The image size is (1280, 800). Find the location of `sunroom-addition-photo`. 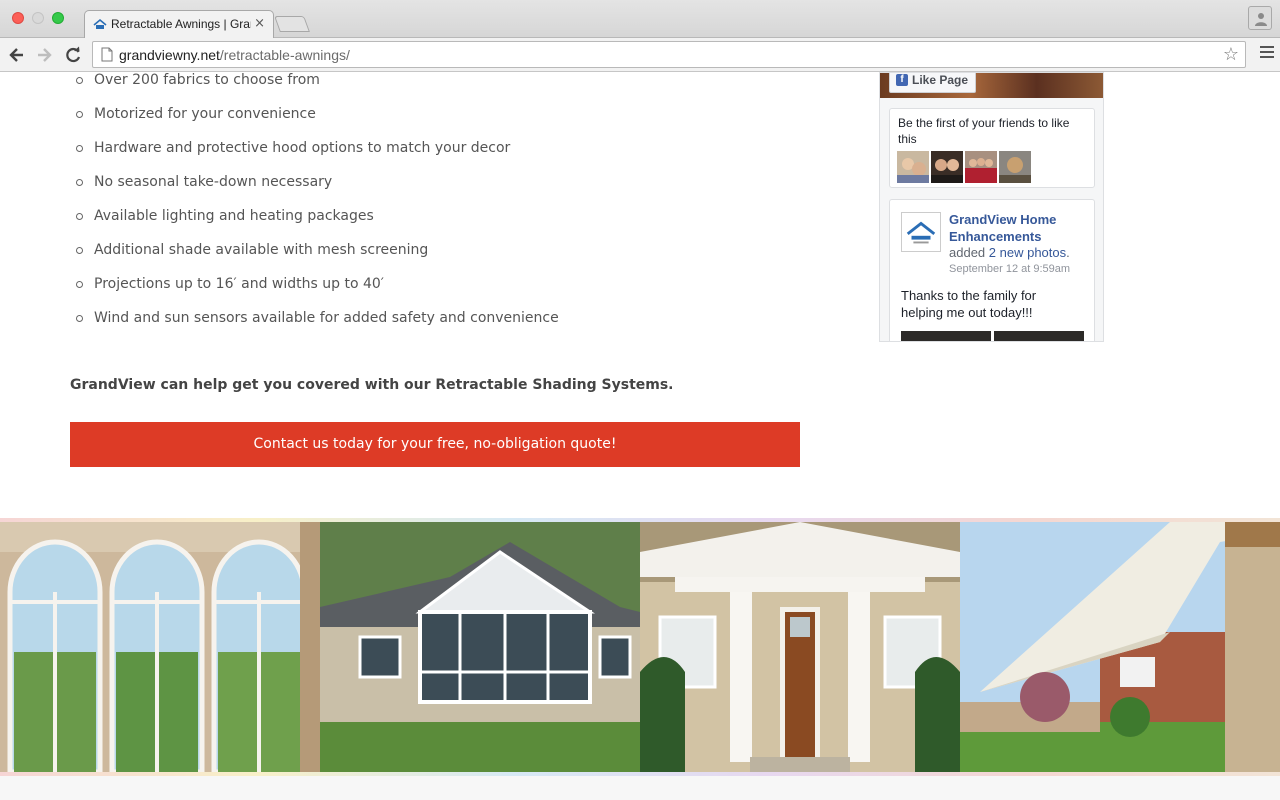

sunroom-addition-photo is located at coordinates (480, 647).